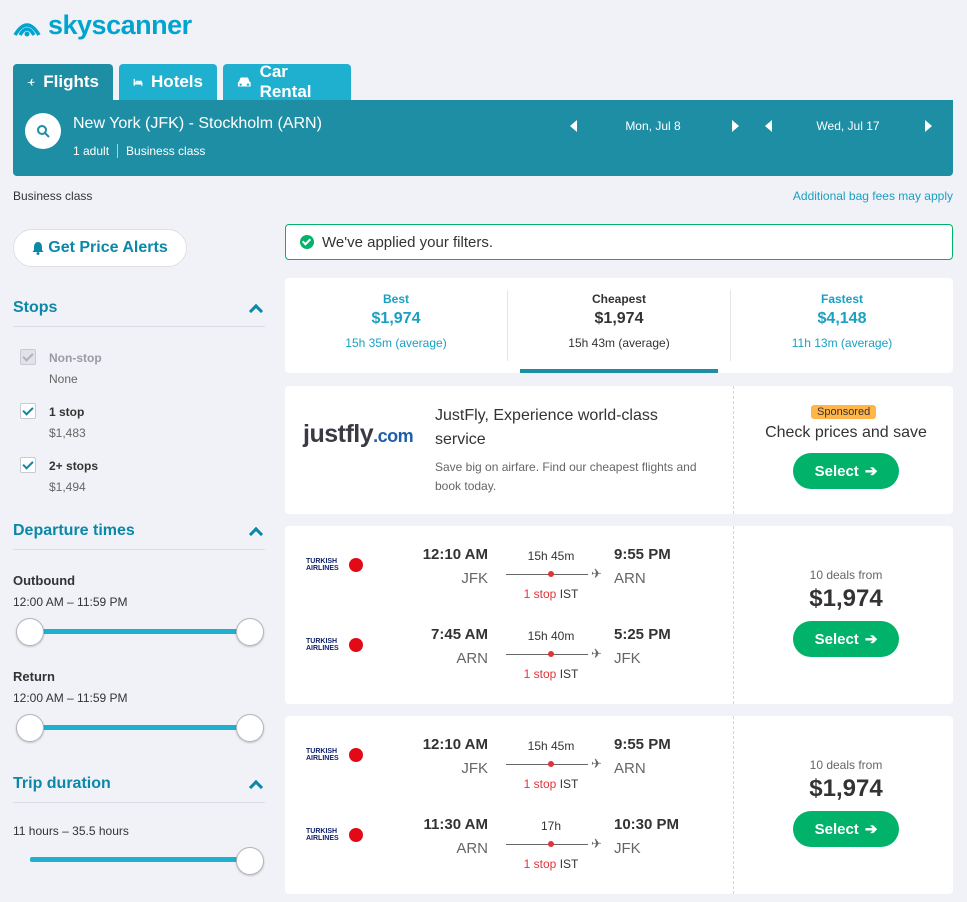 Image resolution: width=967 pixels, height=902 pixels. I want to click on two-stops-checkbox, so click(28, 465).